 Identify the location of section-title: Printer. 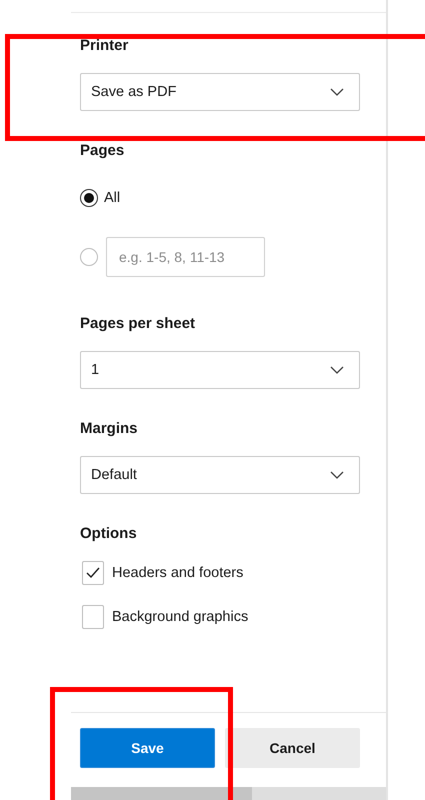
(104, 46).